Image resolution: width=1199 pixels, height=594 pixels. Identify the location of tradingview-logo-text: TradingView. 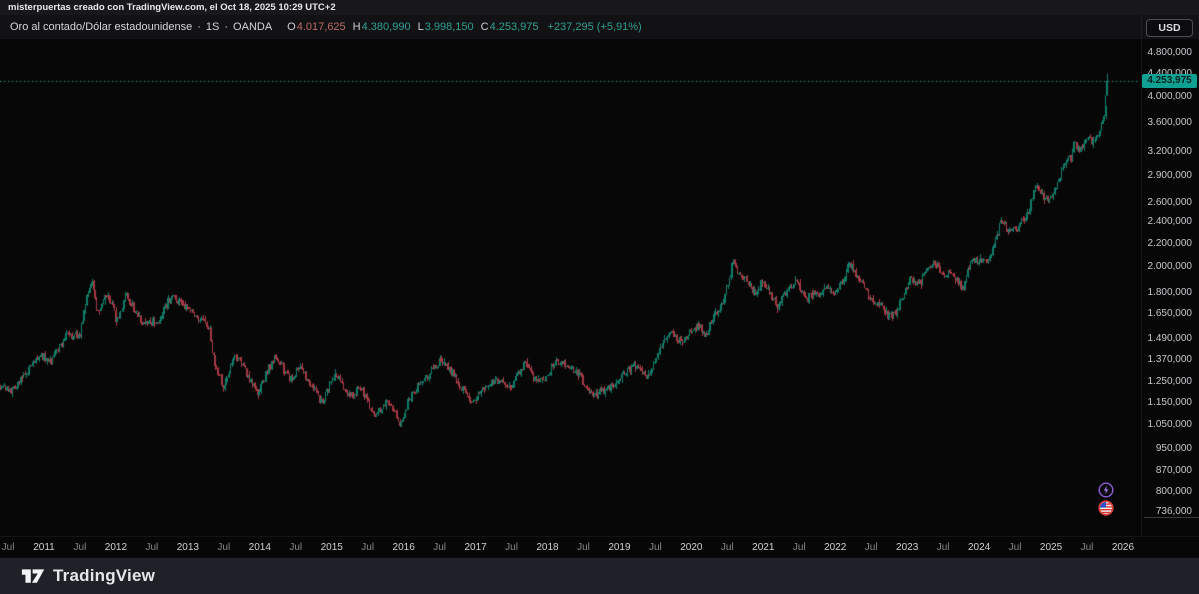
(104, 575).